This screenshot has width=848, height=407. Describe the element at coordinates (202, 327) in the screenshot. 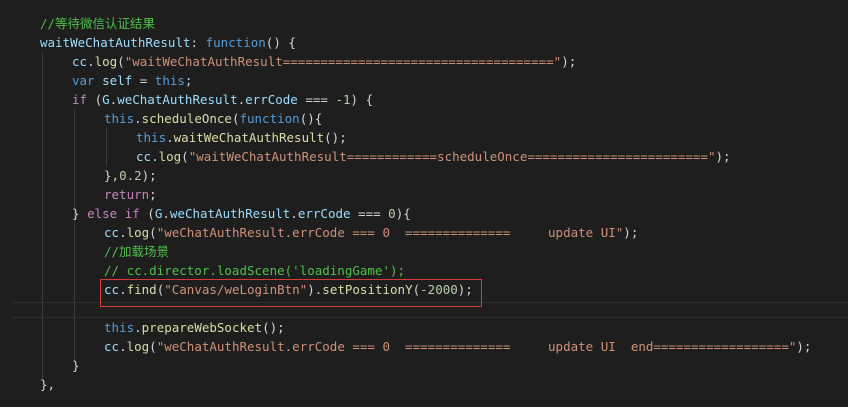

I see `code-token: prepareWebSocket` at that location.